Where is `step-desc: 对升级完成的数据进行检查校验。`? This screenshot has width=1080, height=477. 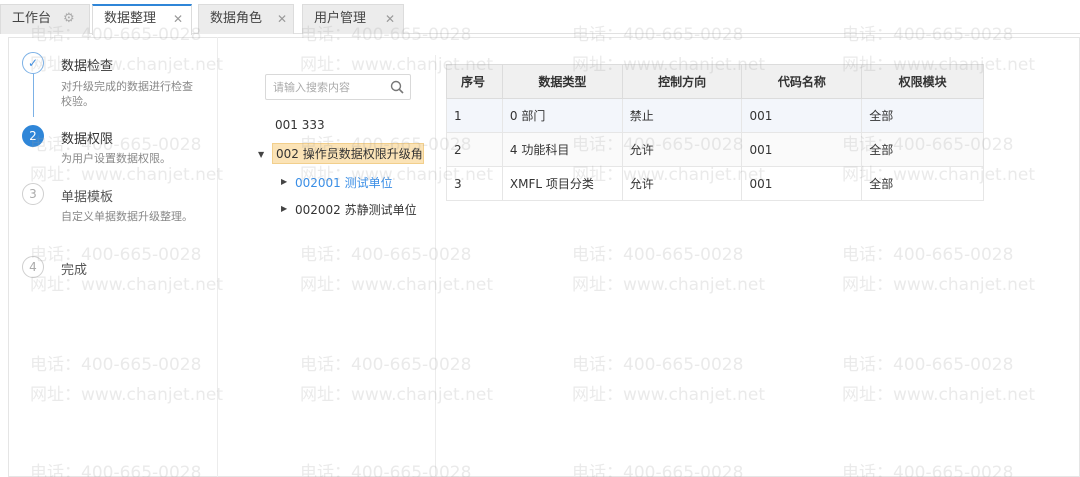
step-desc: 对升级完成的数据进行检查校验。 is located at coordinates (127, 94).